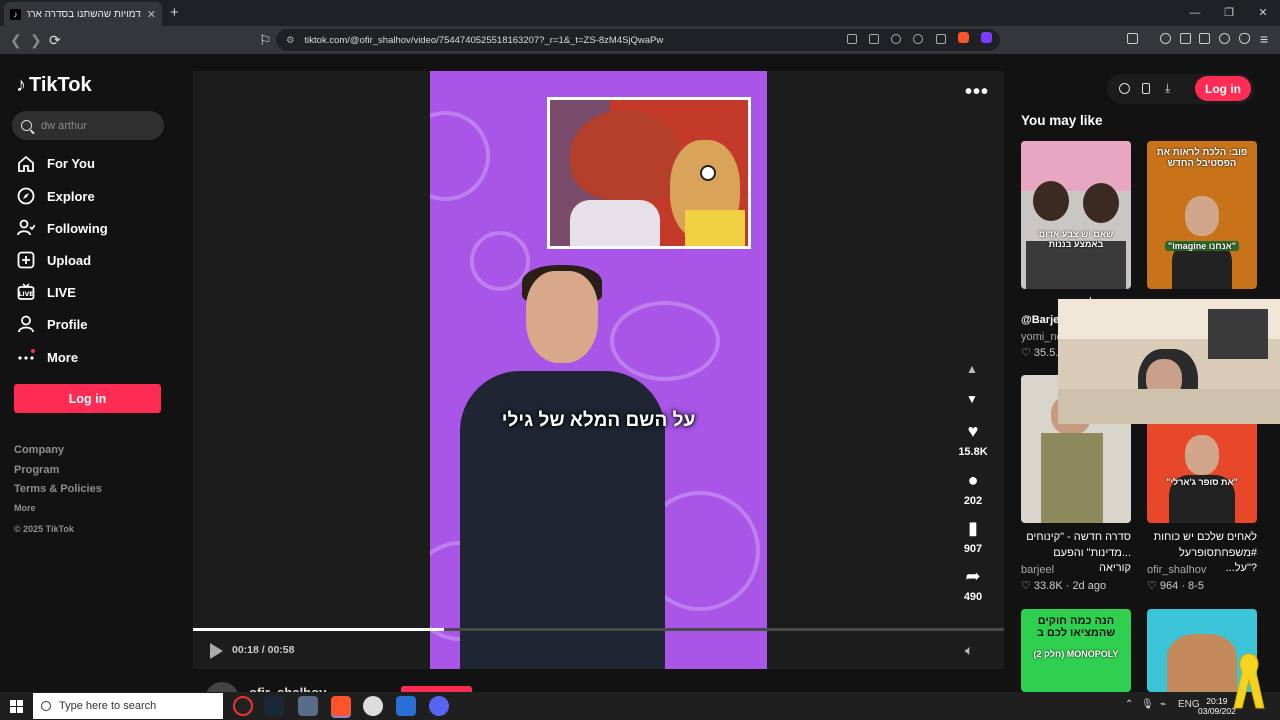  Describe the element at coordinates (26, 292) in the screenshot. I see `live-icon: LIVE` at that location.